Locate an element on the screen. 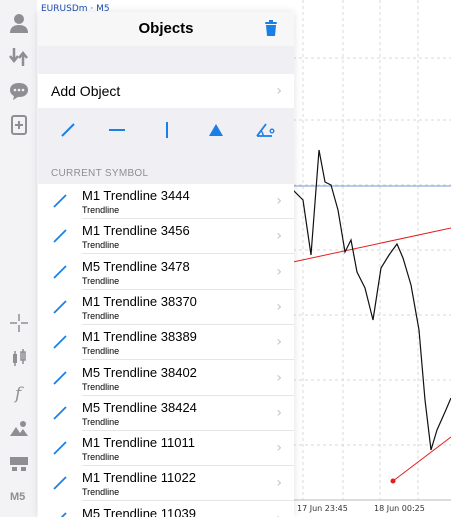  templates-icon is located at coordinates (19, 463).